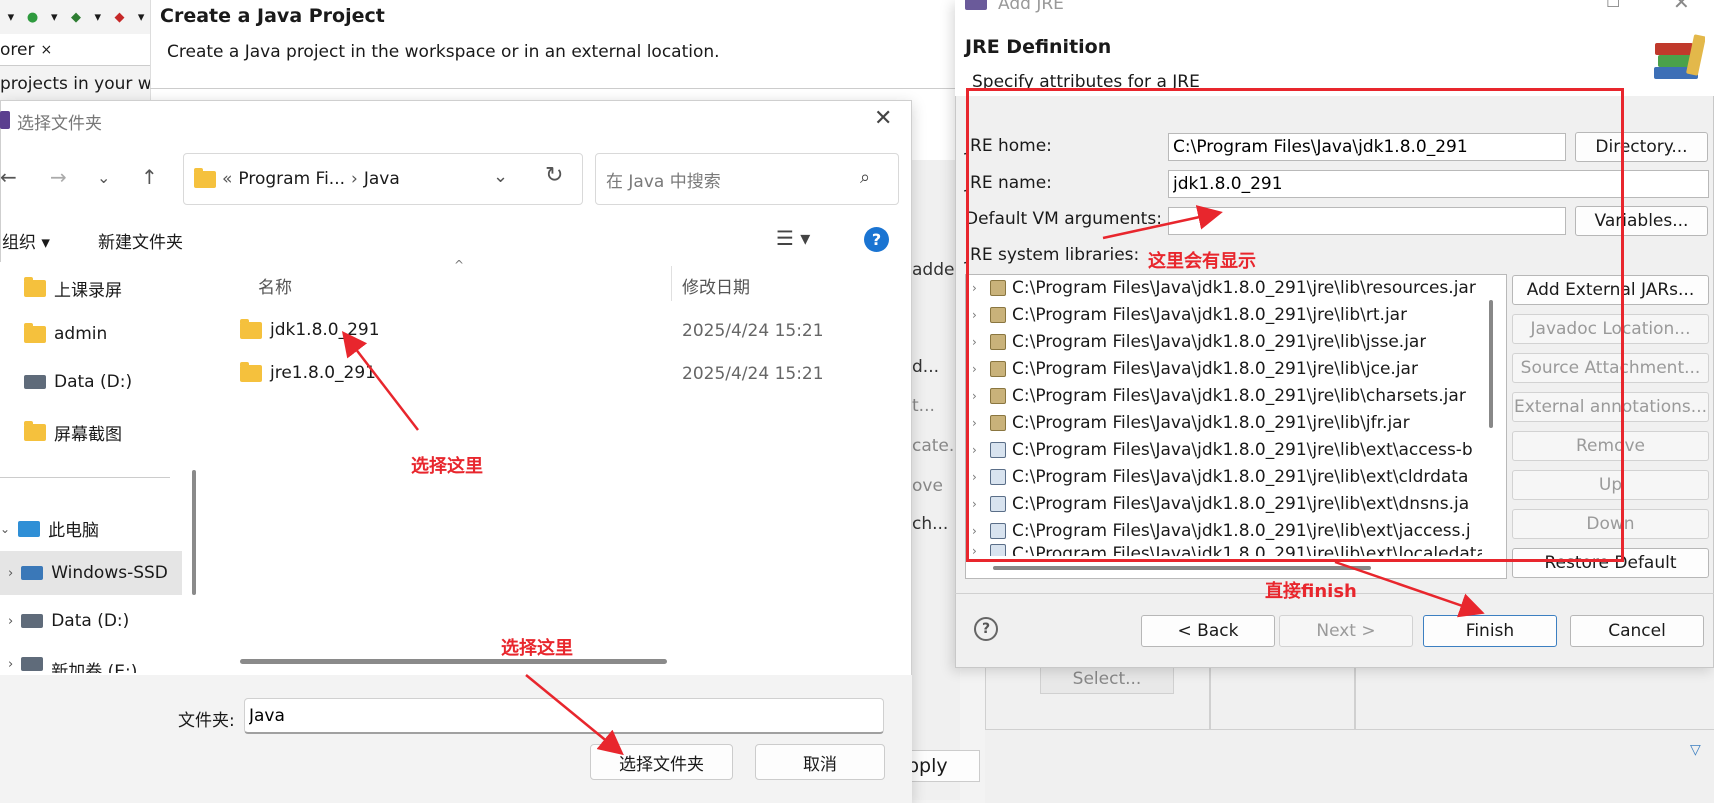 The image size is (1714, 803). I want to click on debug-icon: ◆, so click(76, 17).